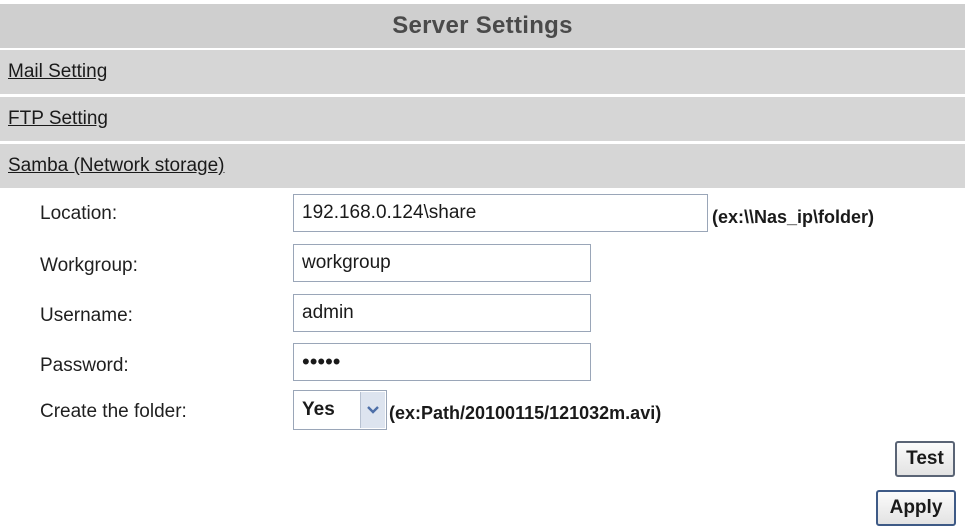 The image size is (965, 531). I want to click on username-input, so click(442, 313).